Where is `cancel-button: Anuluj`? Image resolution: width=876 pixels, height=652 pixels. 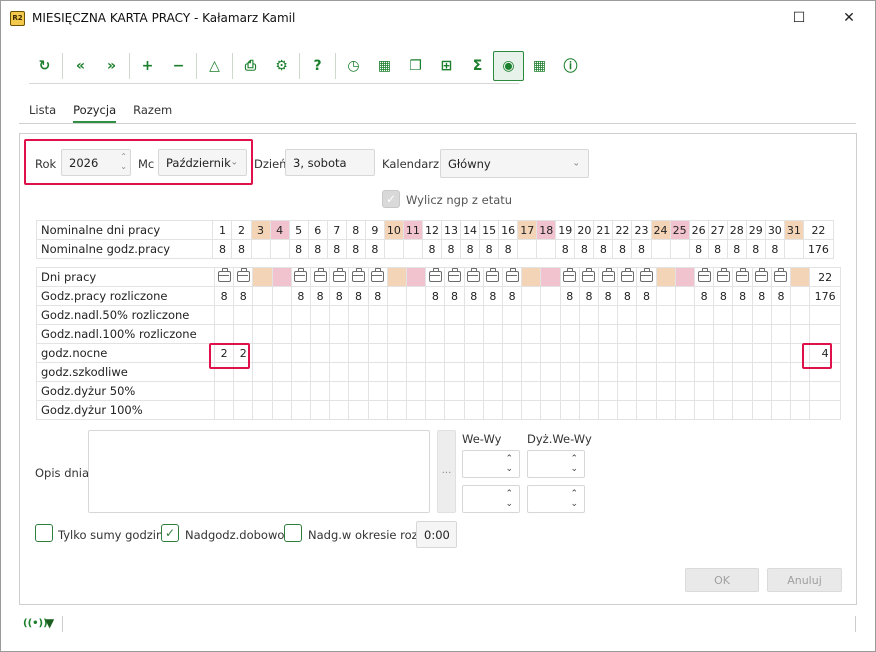 cancel-button: Anuluj is located at coordinates (804, 580).